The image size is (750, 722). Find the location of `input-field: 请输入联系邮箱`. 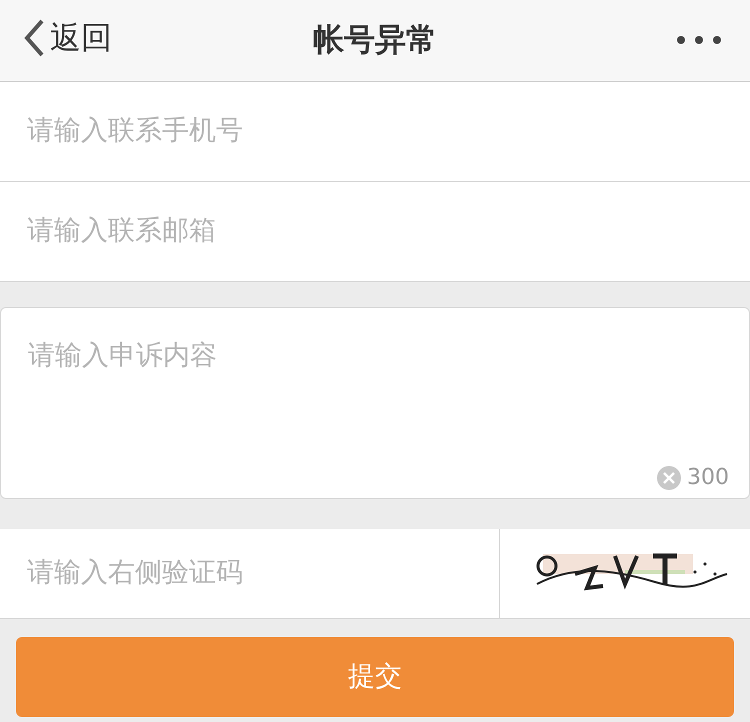

input-field: 请输入联系邮箱 is located at coordinates (375, 232).